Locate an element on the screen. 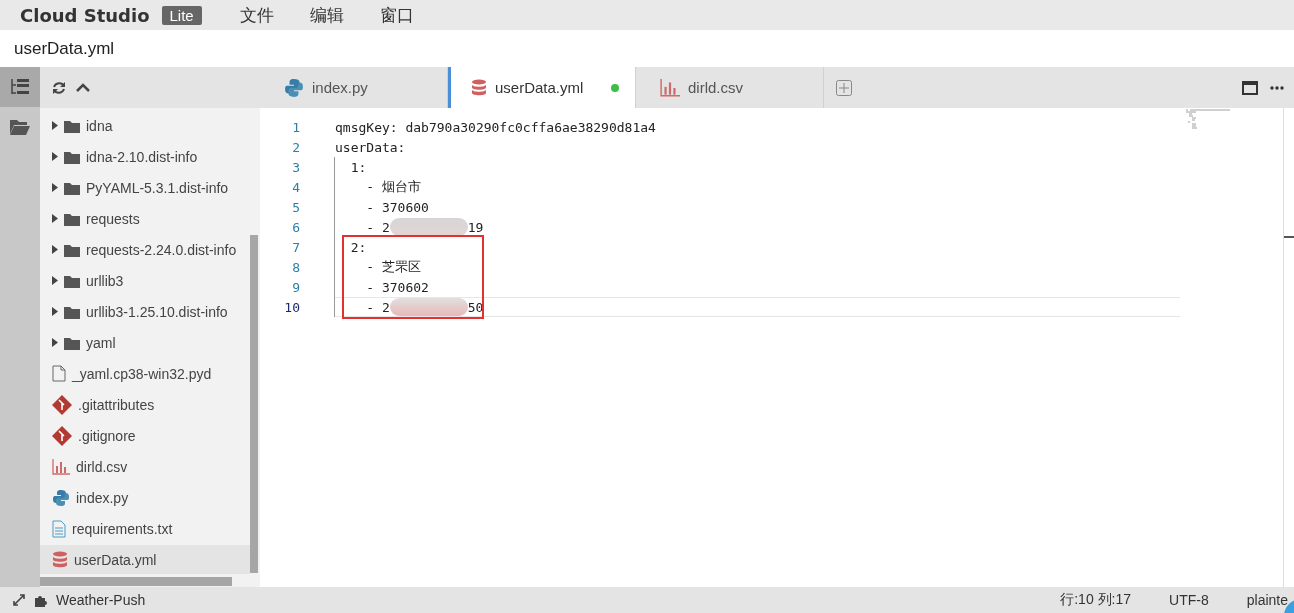 Image resolution: width=1294 pixels, height=613 pixels. line-number: 7 is located at coordinates (295, 247).